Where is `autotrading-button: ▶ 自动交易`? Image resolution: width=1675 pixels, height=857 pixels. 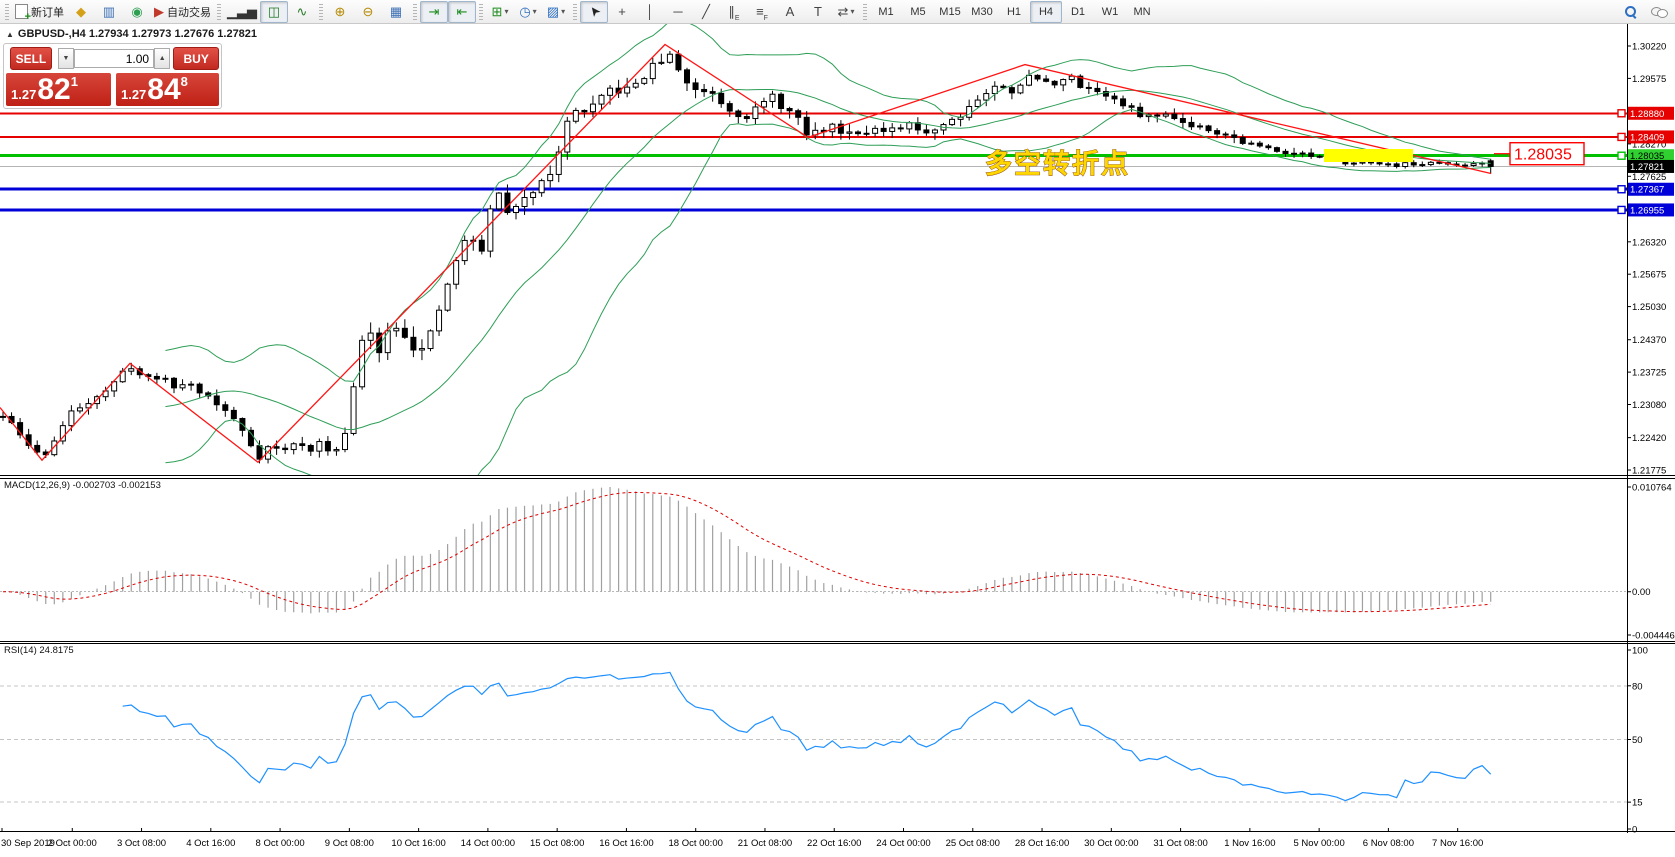 autotrading-button: ▶ 自动交易 is located at coordinates (182, 12).